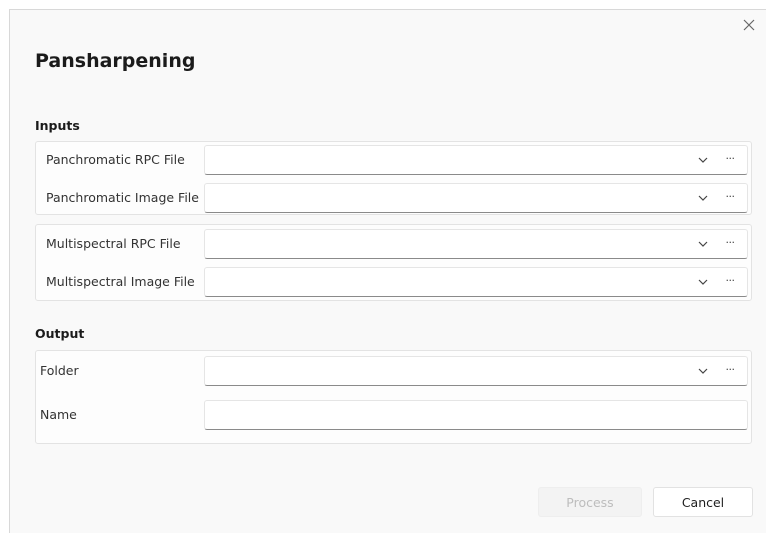 Image resolution: width=766 pixels, height=533 pixels. What do you see at coordinates (476, 198) in the screenshot?
I see `panchromatic-image-input: ···` at bounding box center [476, 198].